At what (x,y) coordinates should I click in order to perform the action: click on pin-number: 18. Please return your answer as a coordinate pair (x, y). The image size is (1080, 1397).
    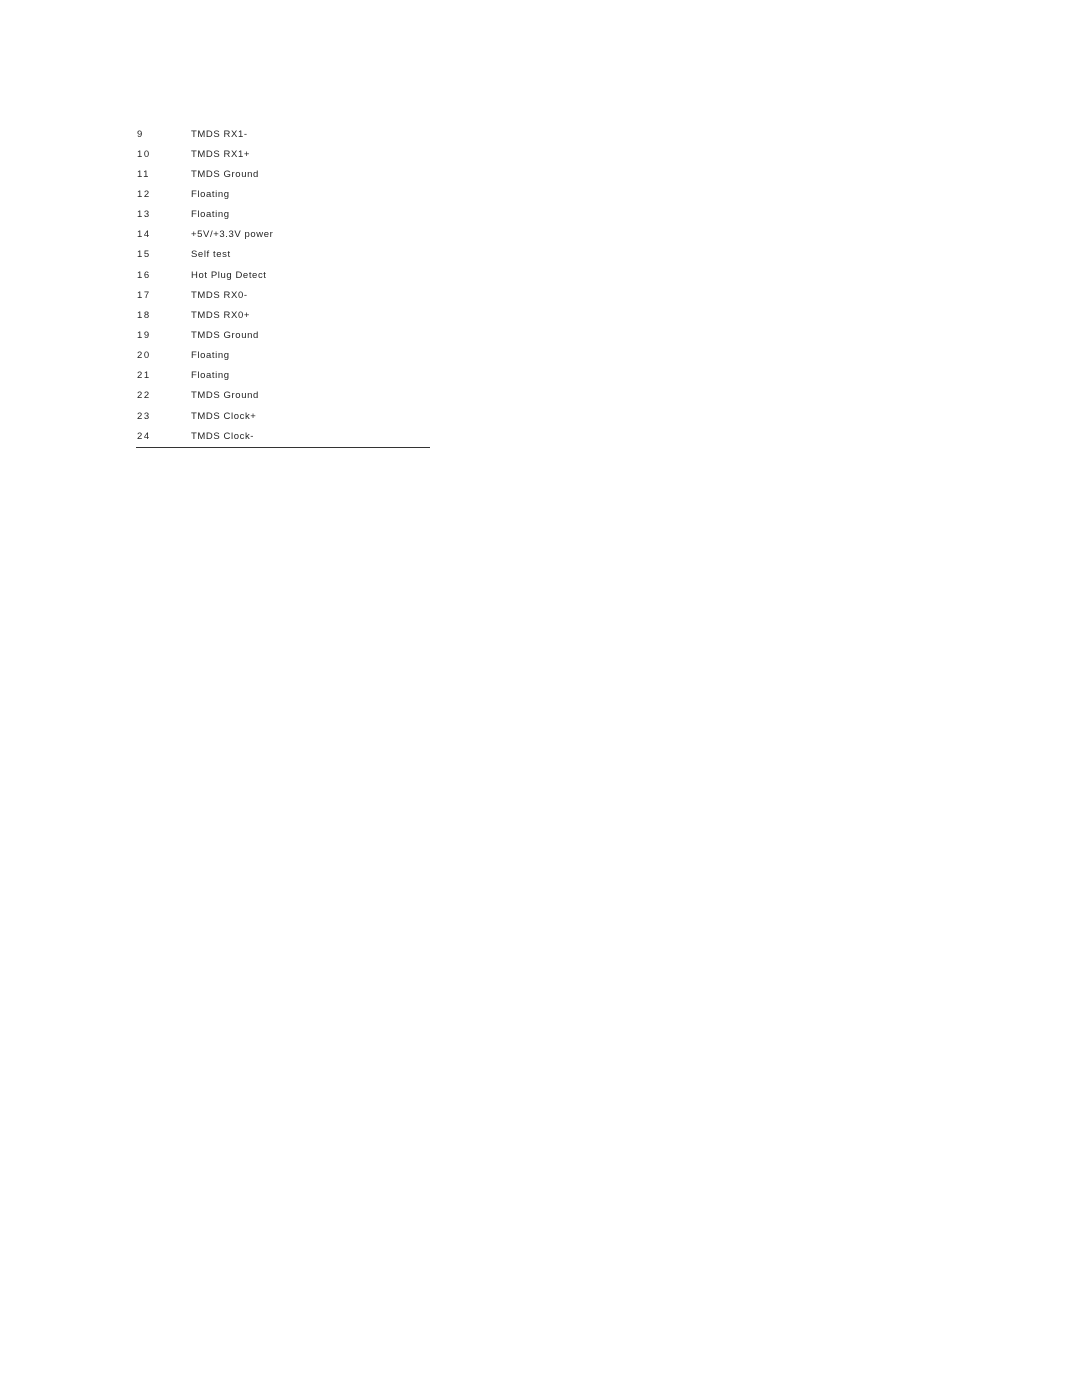
    Looking at the image, I should click on (144, 315).